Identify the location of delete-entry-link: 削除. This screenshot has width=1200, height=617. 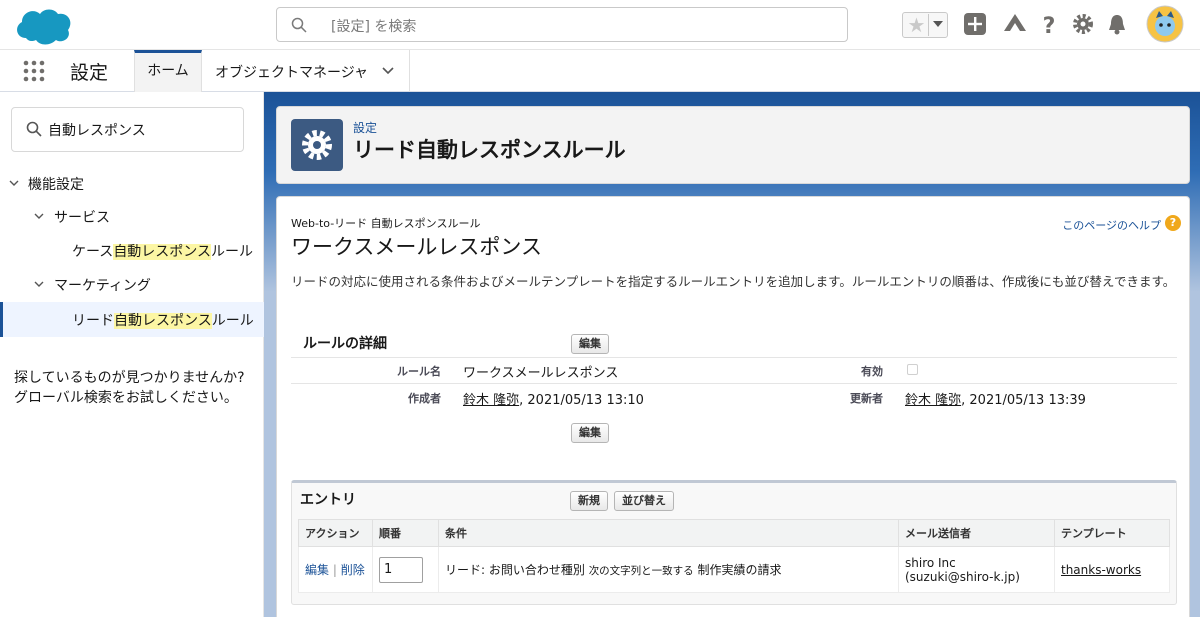
(353, 570).